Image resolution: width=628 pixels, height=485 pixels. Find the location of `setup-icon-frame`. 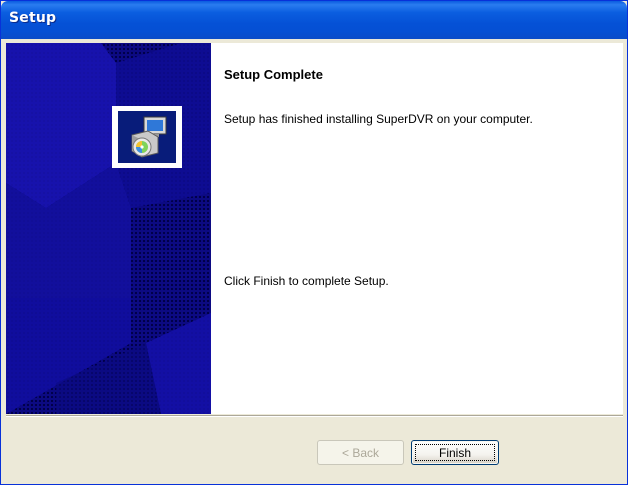

setup-icon-frame is located at coordinates (147, 137).